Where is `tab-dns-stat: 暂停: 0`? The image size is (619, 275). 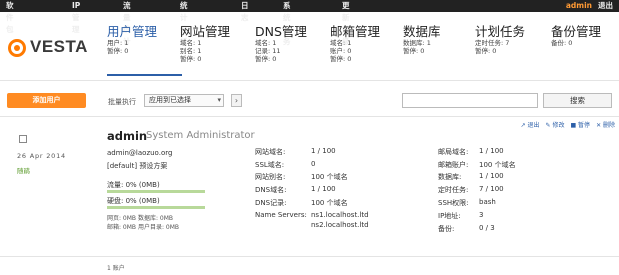 tab-dns-stat: 暂停: 0 is located at coordinates (266, 59).